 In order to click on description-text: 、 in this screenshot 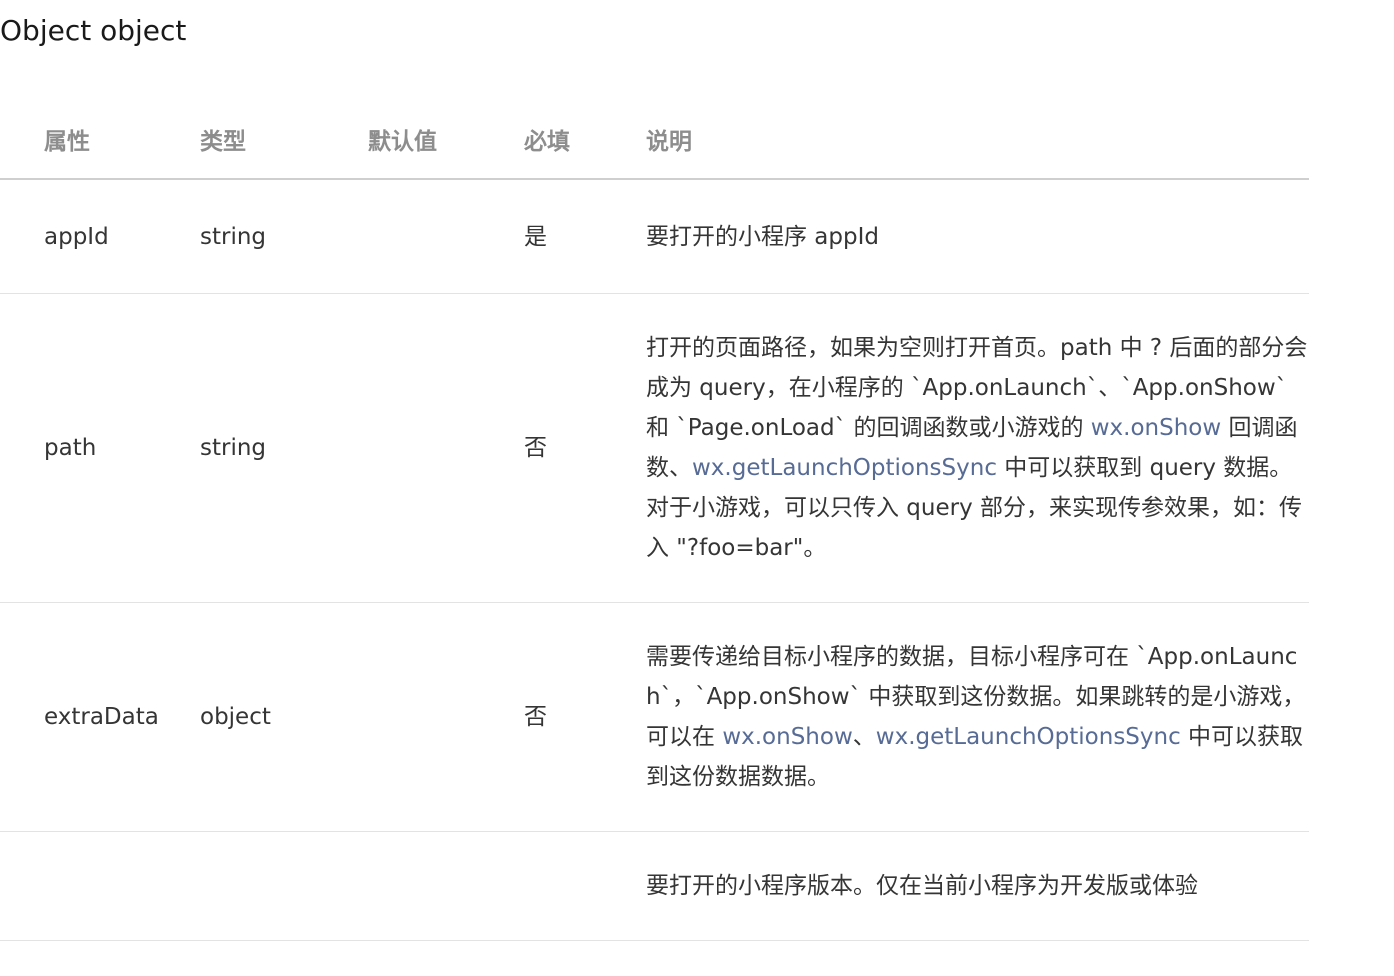, I will do `click(864, 737)`.